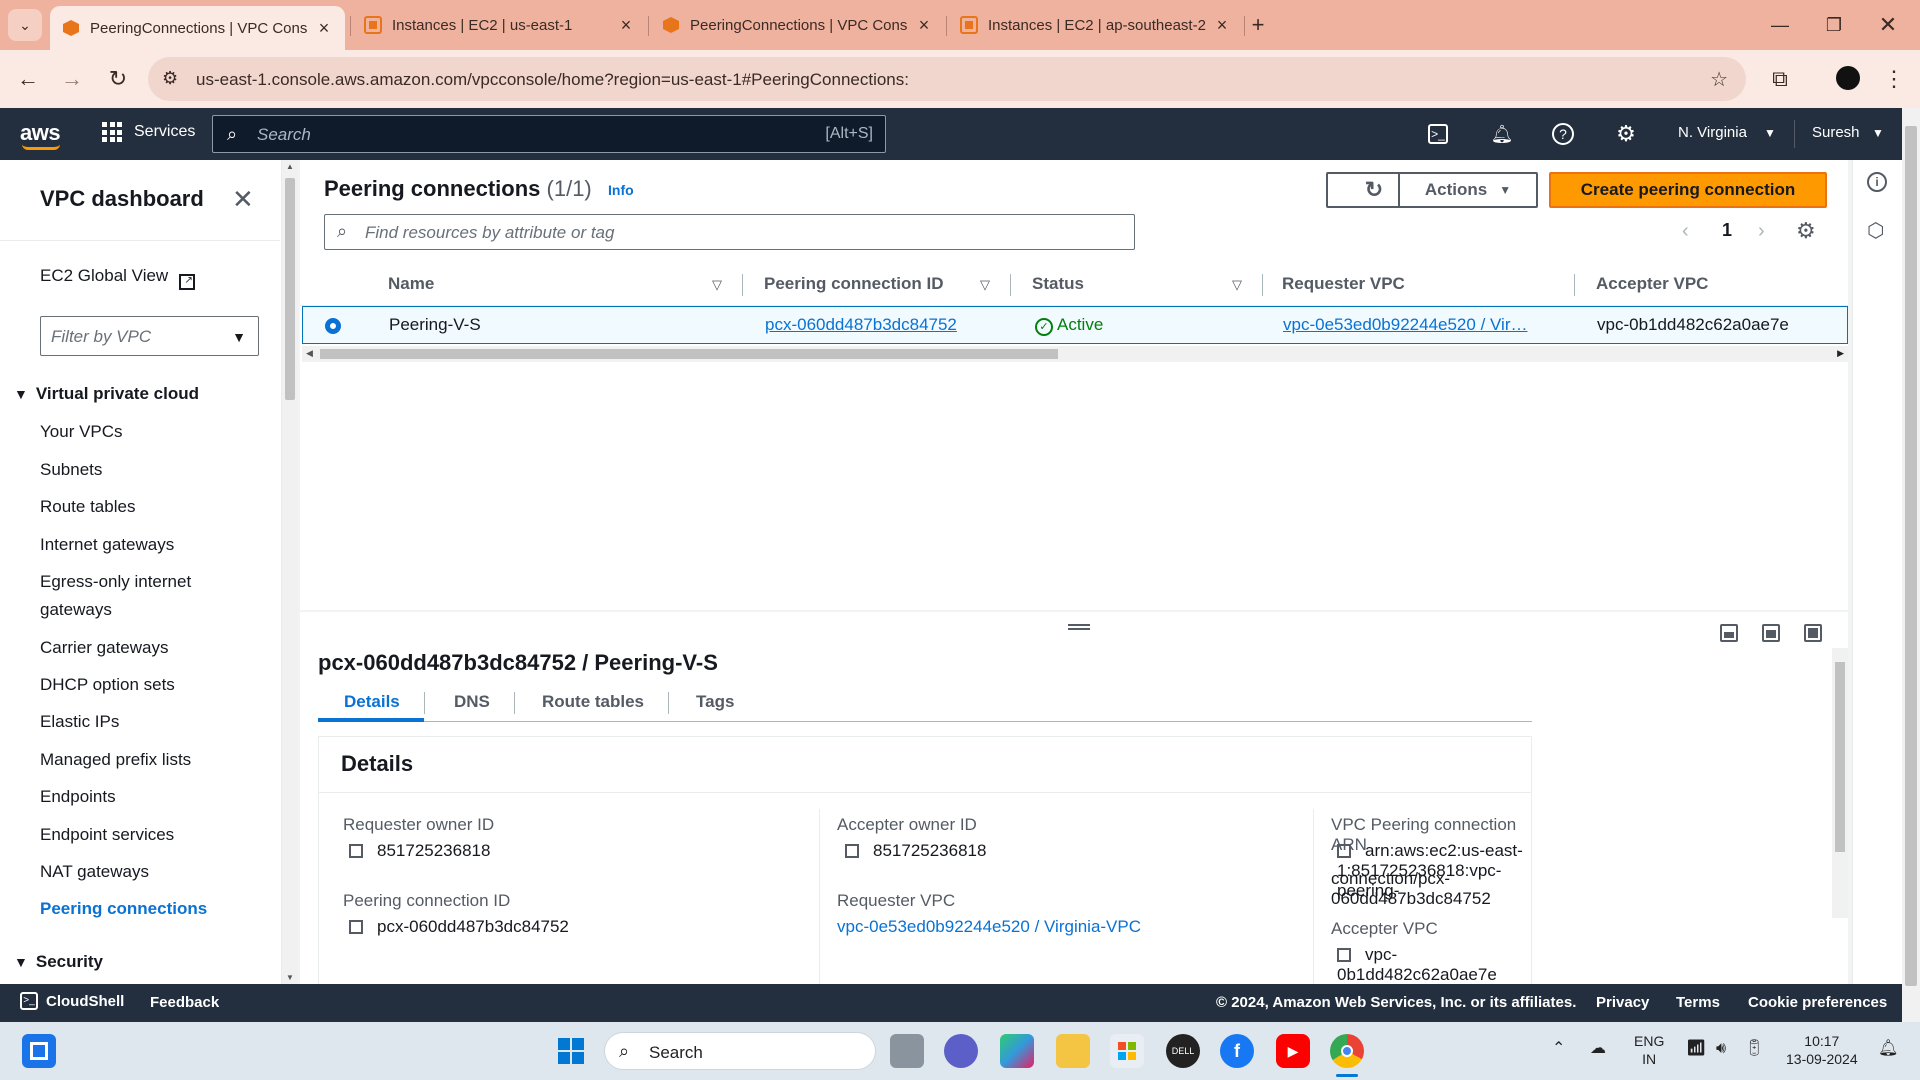 Image resolution: width=1920 pixels, height=1080 pixels. What do you see at coordinates (1761, 231) in the screenshot?
I see `next-page-icon: ›` at bounding box center [1761, 231].